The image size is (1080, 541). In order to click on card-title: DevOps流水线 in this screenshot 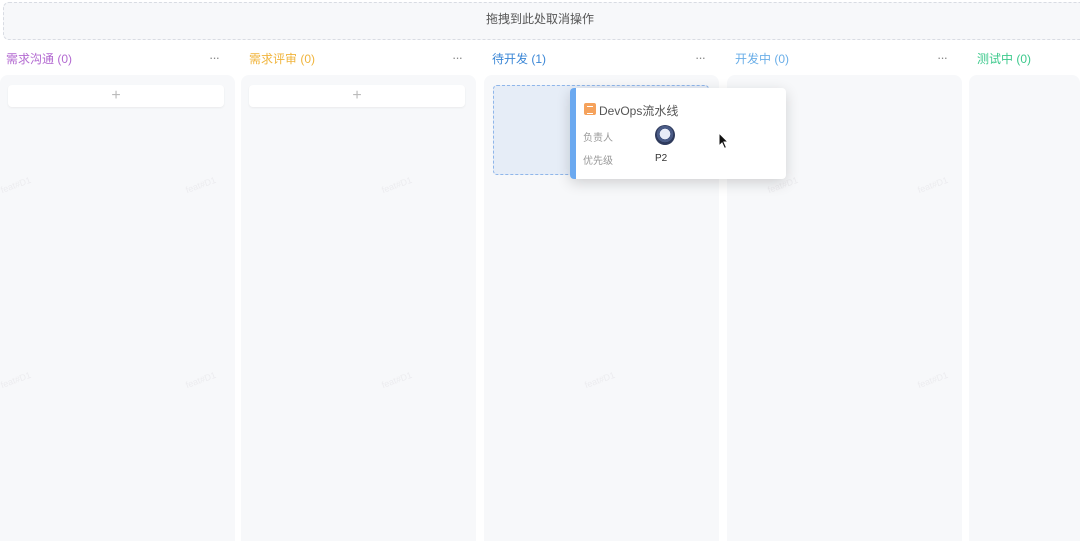, I will do `click(638, 110)`.